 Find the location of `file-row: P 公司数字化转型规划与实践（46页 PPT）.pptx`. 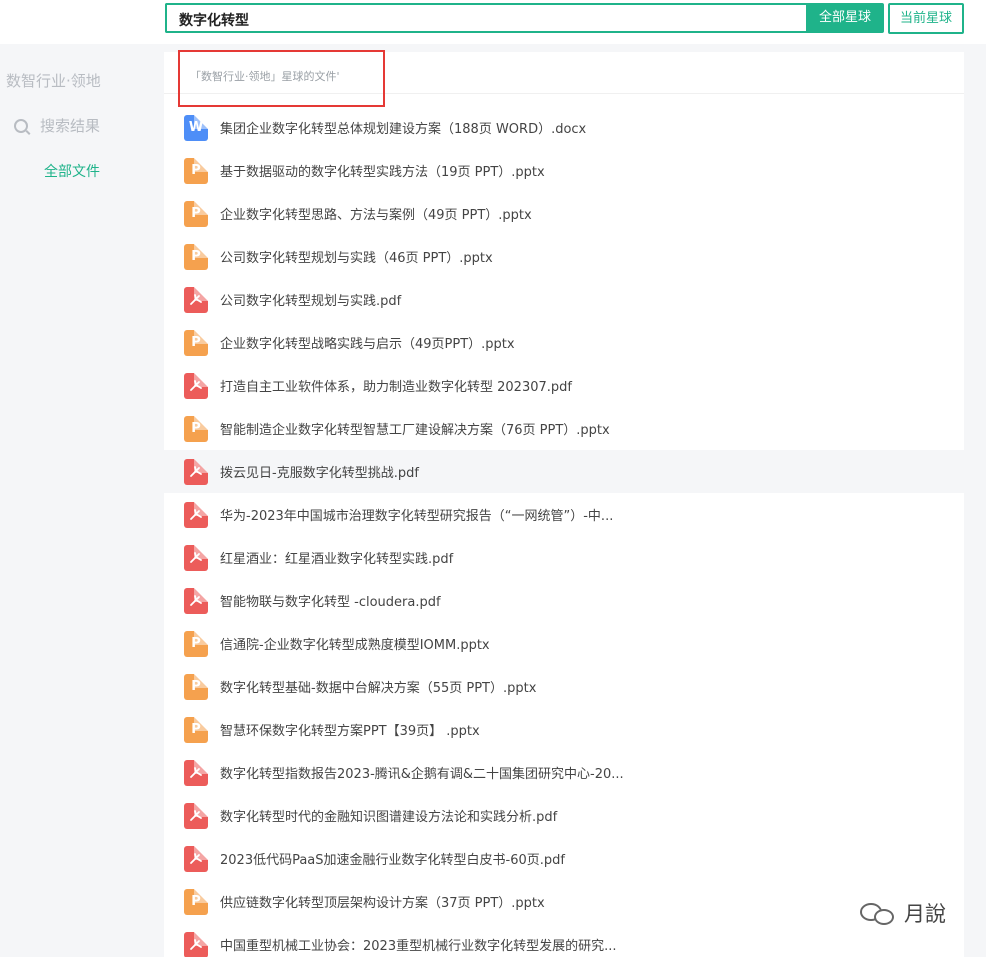

file-row: P 公司数字化转型规划与实践（46页 PPT）.pptx is located at coordinates (564, 256).